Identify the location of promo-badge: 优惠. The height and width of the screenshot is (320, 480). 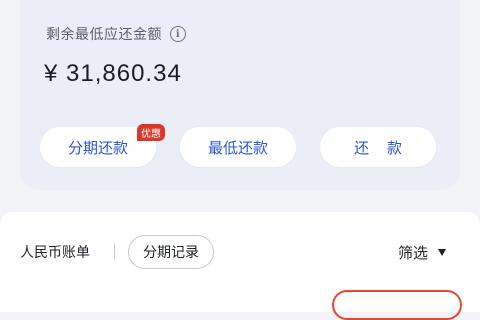
(151, 132).